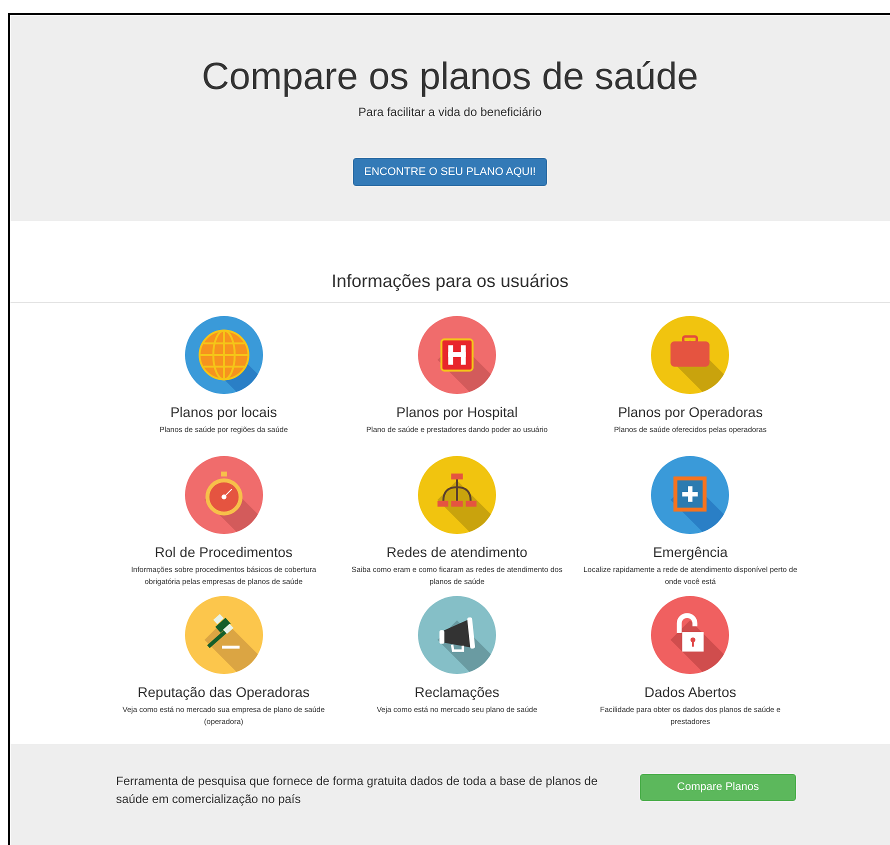  Describe the element at coordinates (457, 495) in the screenshot. I see `hierarchy-icon` at that location.